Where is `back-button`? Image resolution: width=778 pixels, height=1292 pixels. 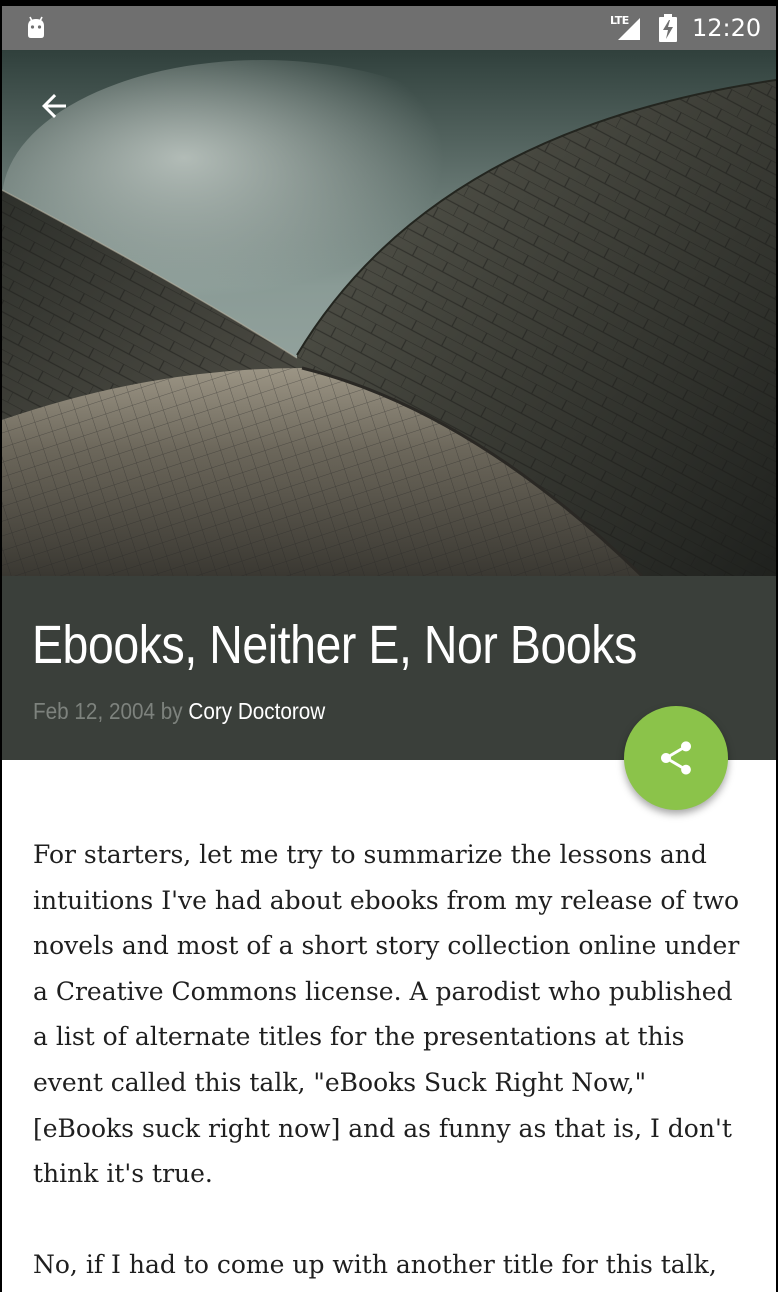
back-button is located at coordinates (54, 106).